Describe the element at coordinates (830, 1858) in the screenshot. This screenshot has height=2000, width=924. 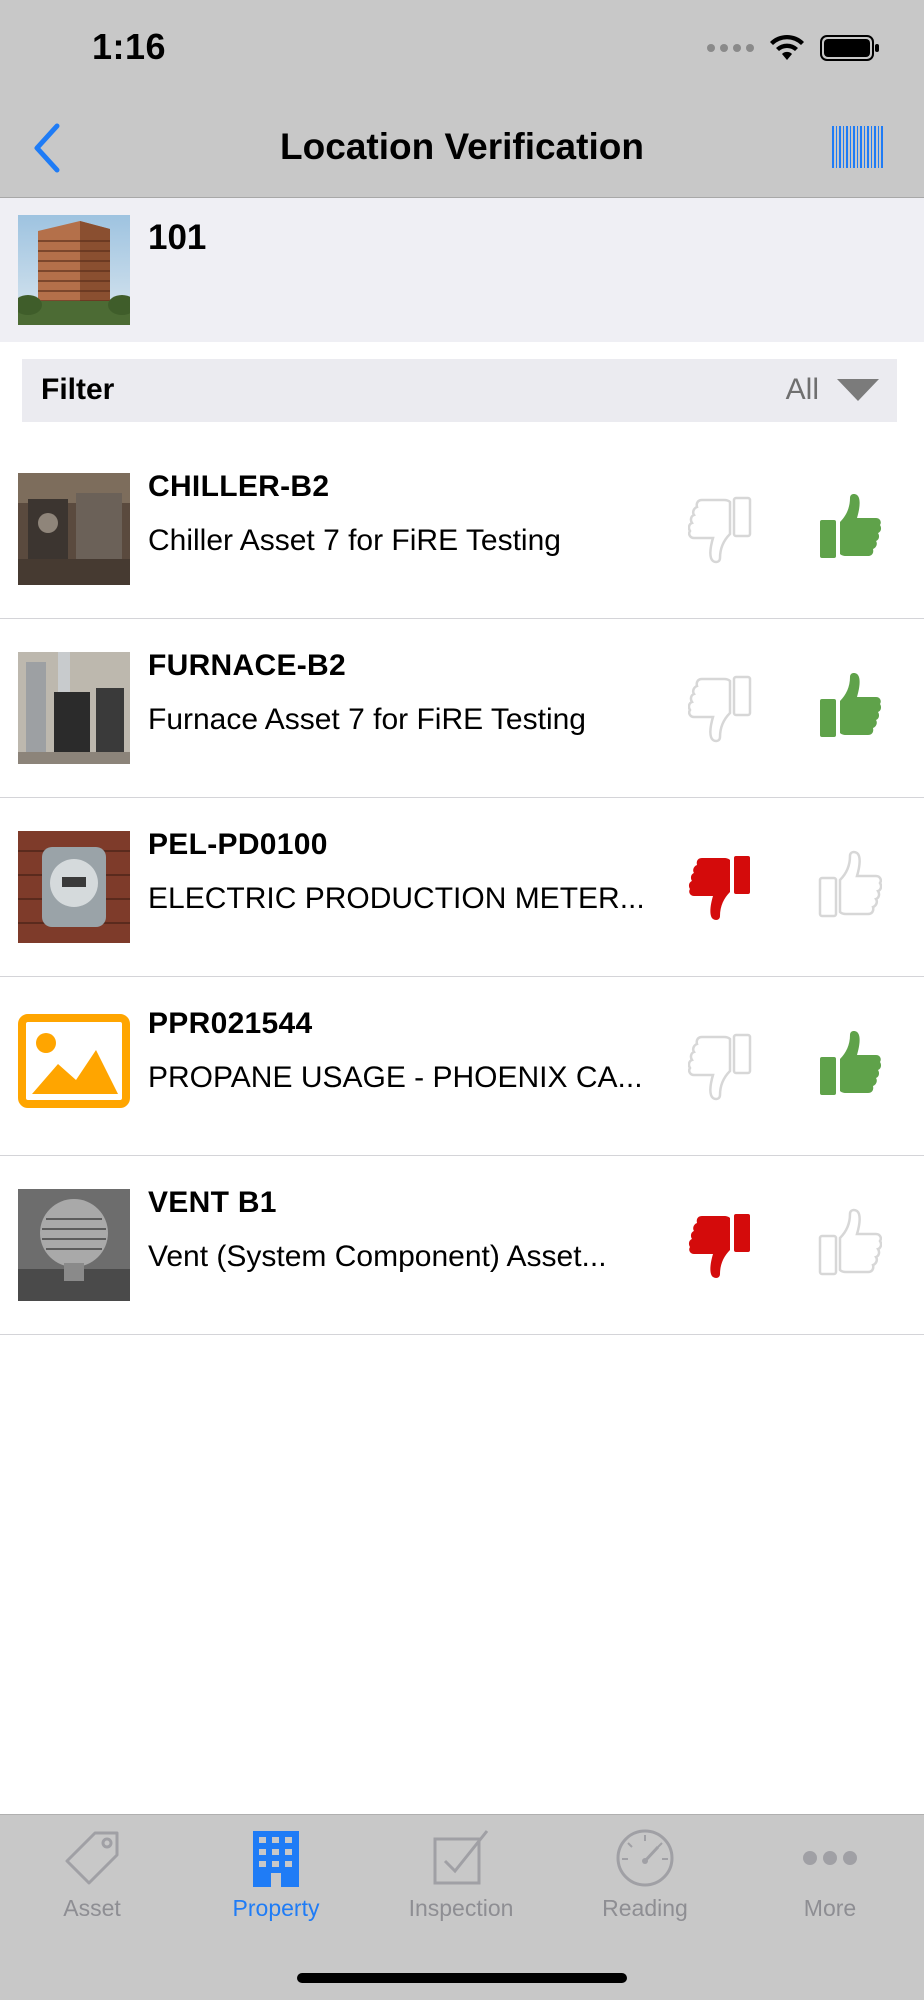
I see `more-icon` at that location.